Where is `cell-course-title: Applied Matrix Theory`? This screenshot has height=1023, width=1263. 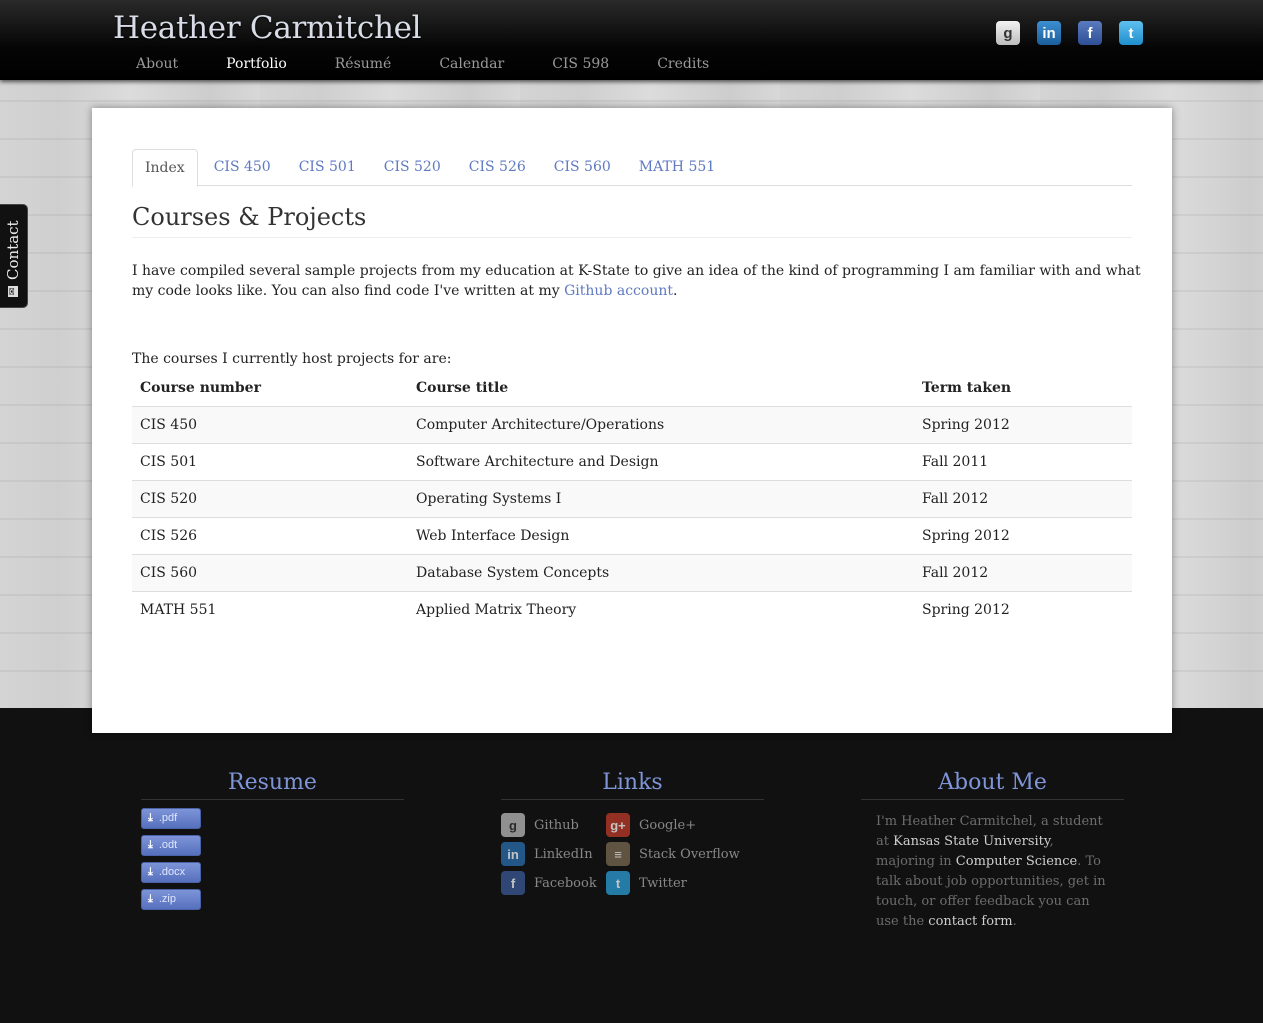
cell-course-title: Applied Matrix Theory is located at coordinates (661, 609).